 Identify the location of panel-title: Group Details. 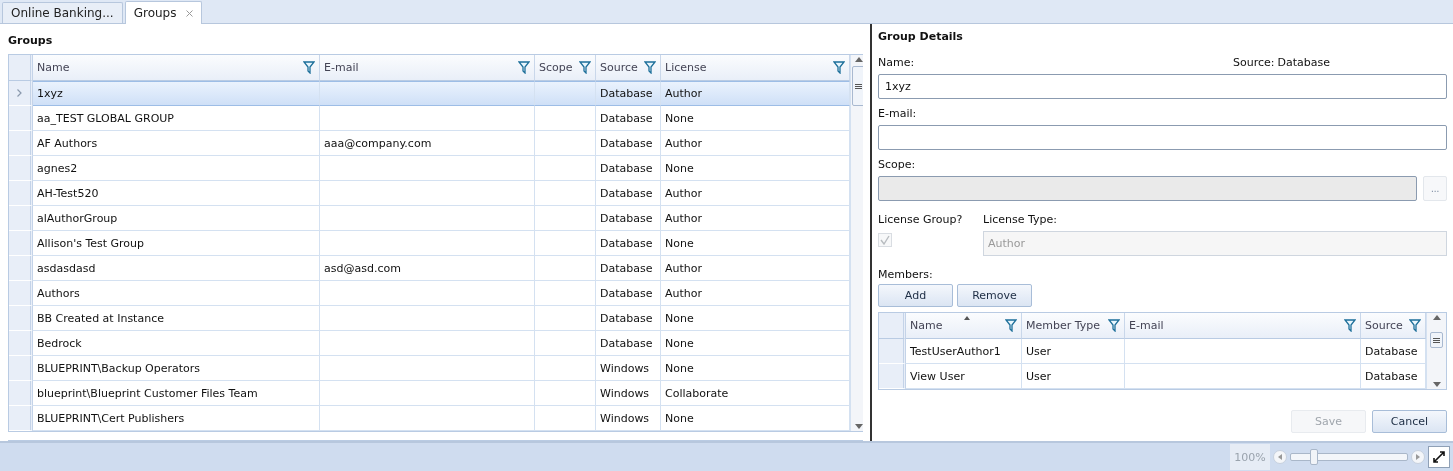
(921, 37).